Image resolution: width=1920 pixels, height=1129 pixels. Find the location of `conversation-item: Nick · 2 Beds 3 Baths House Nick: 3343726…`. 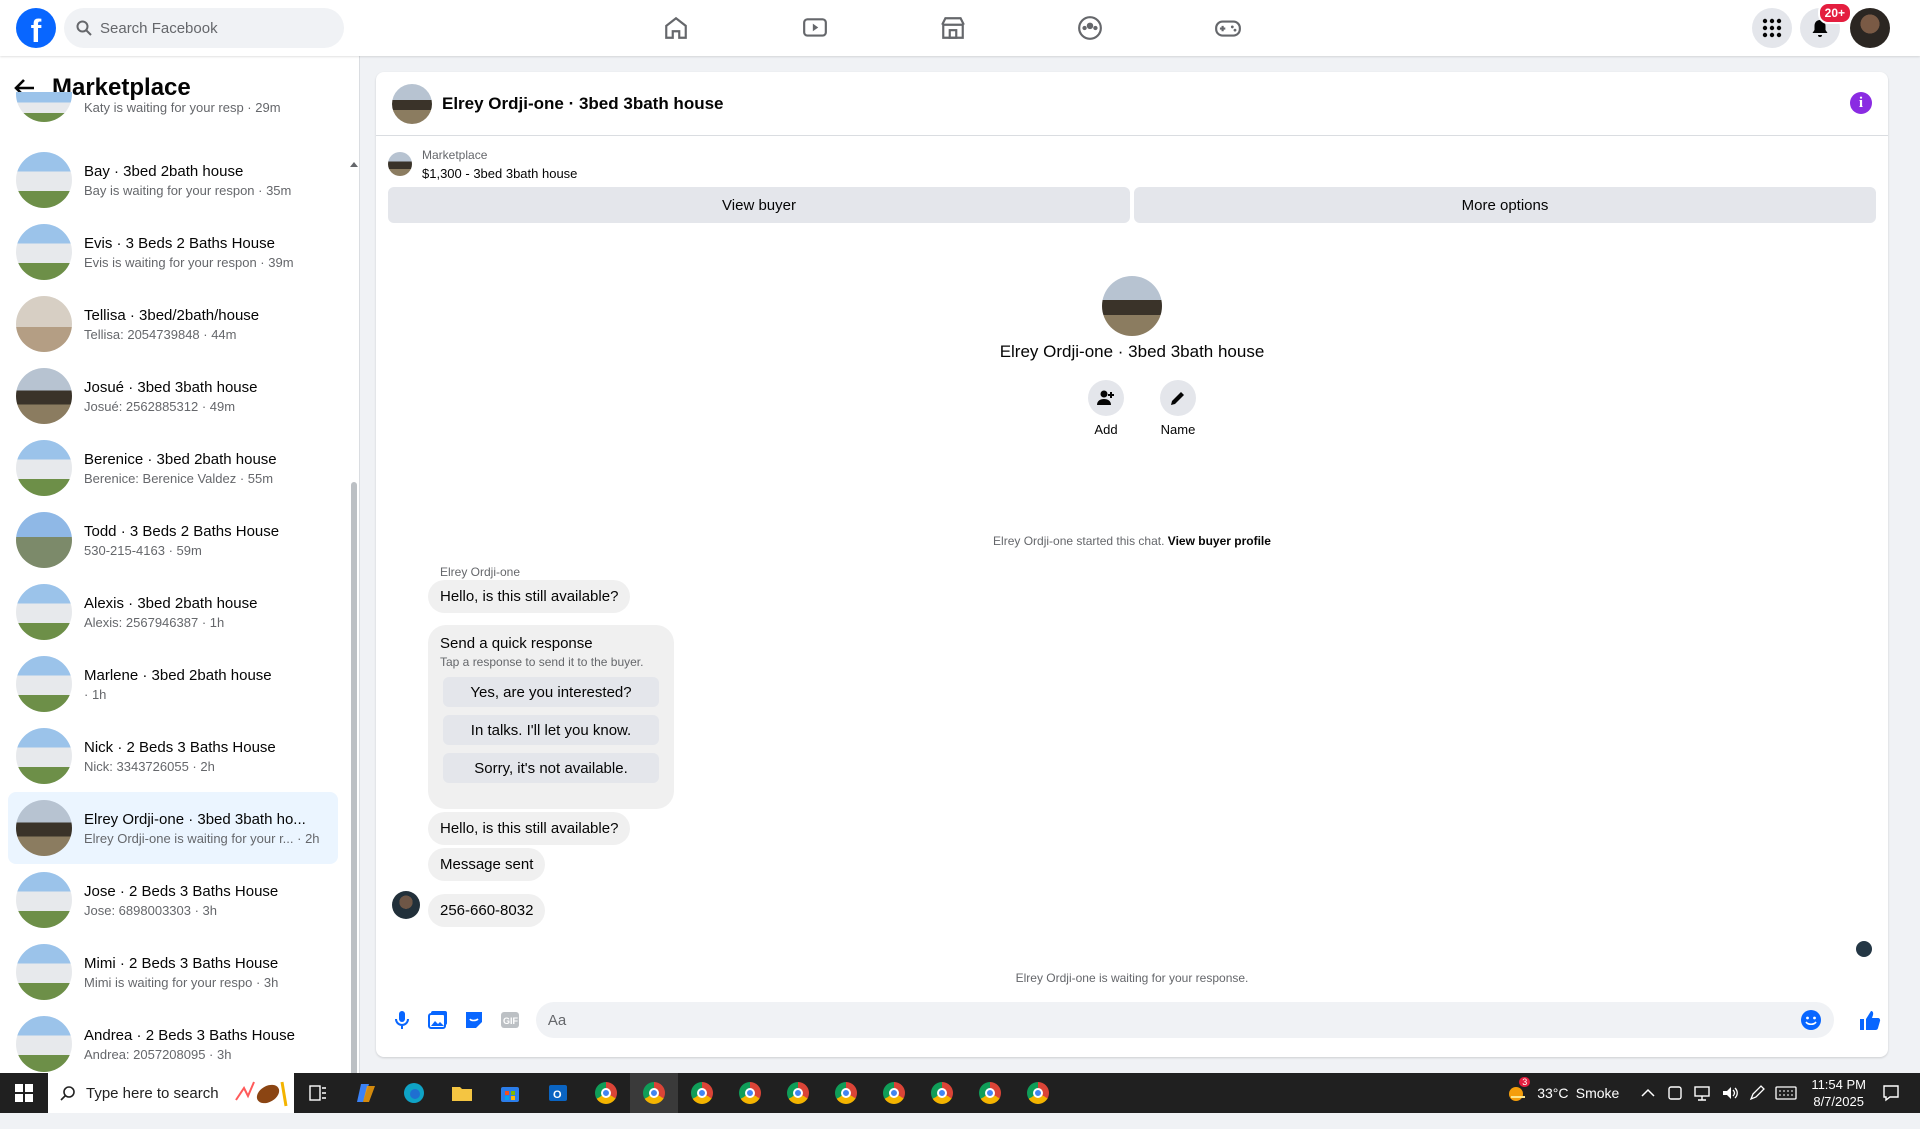

conversation-item: Nick · 2 Beds 3 Baths House Nick: 3343726… is located at coordinates (173, 756).